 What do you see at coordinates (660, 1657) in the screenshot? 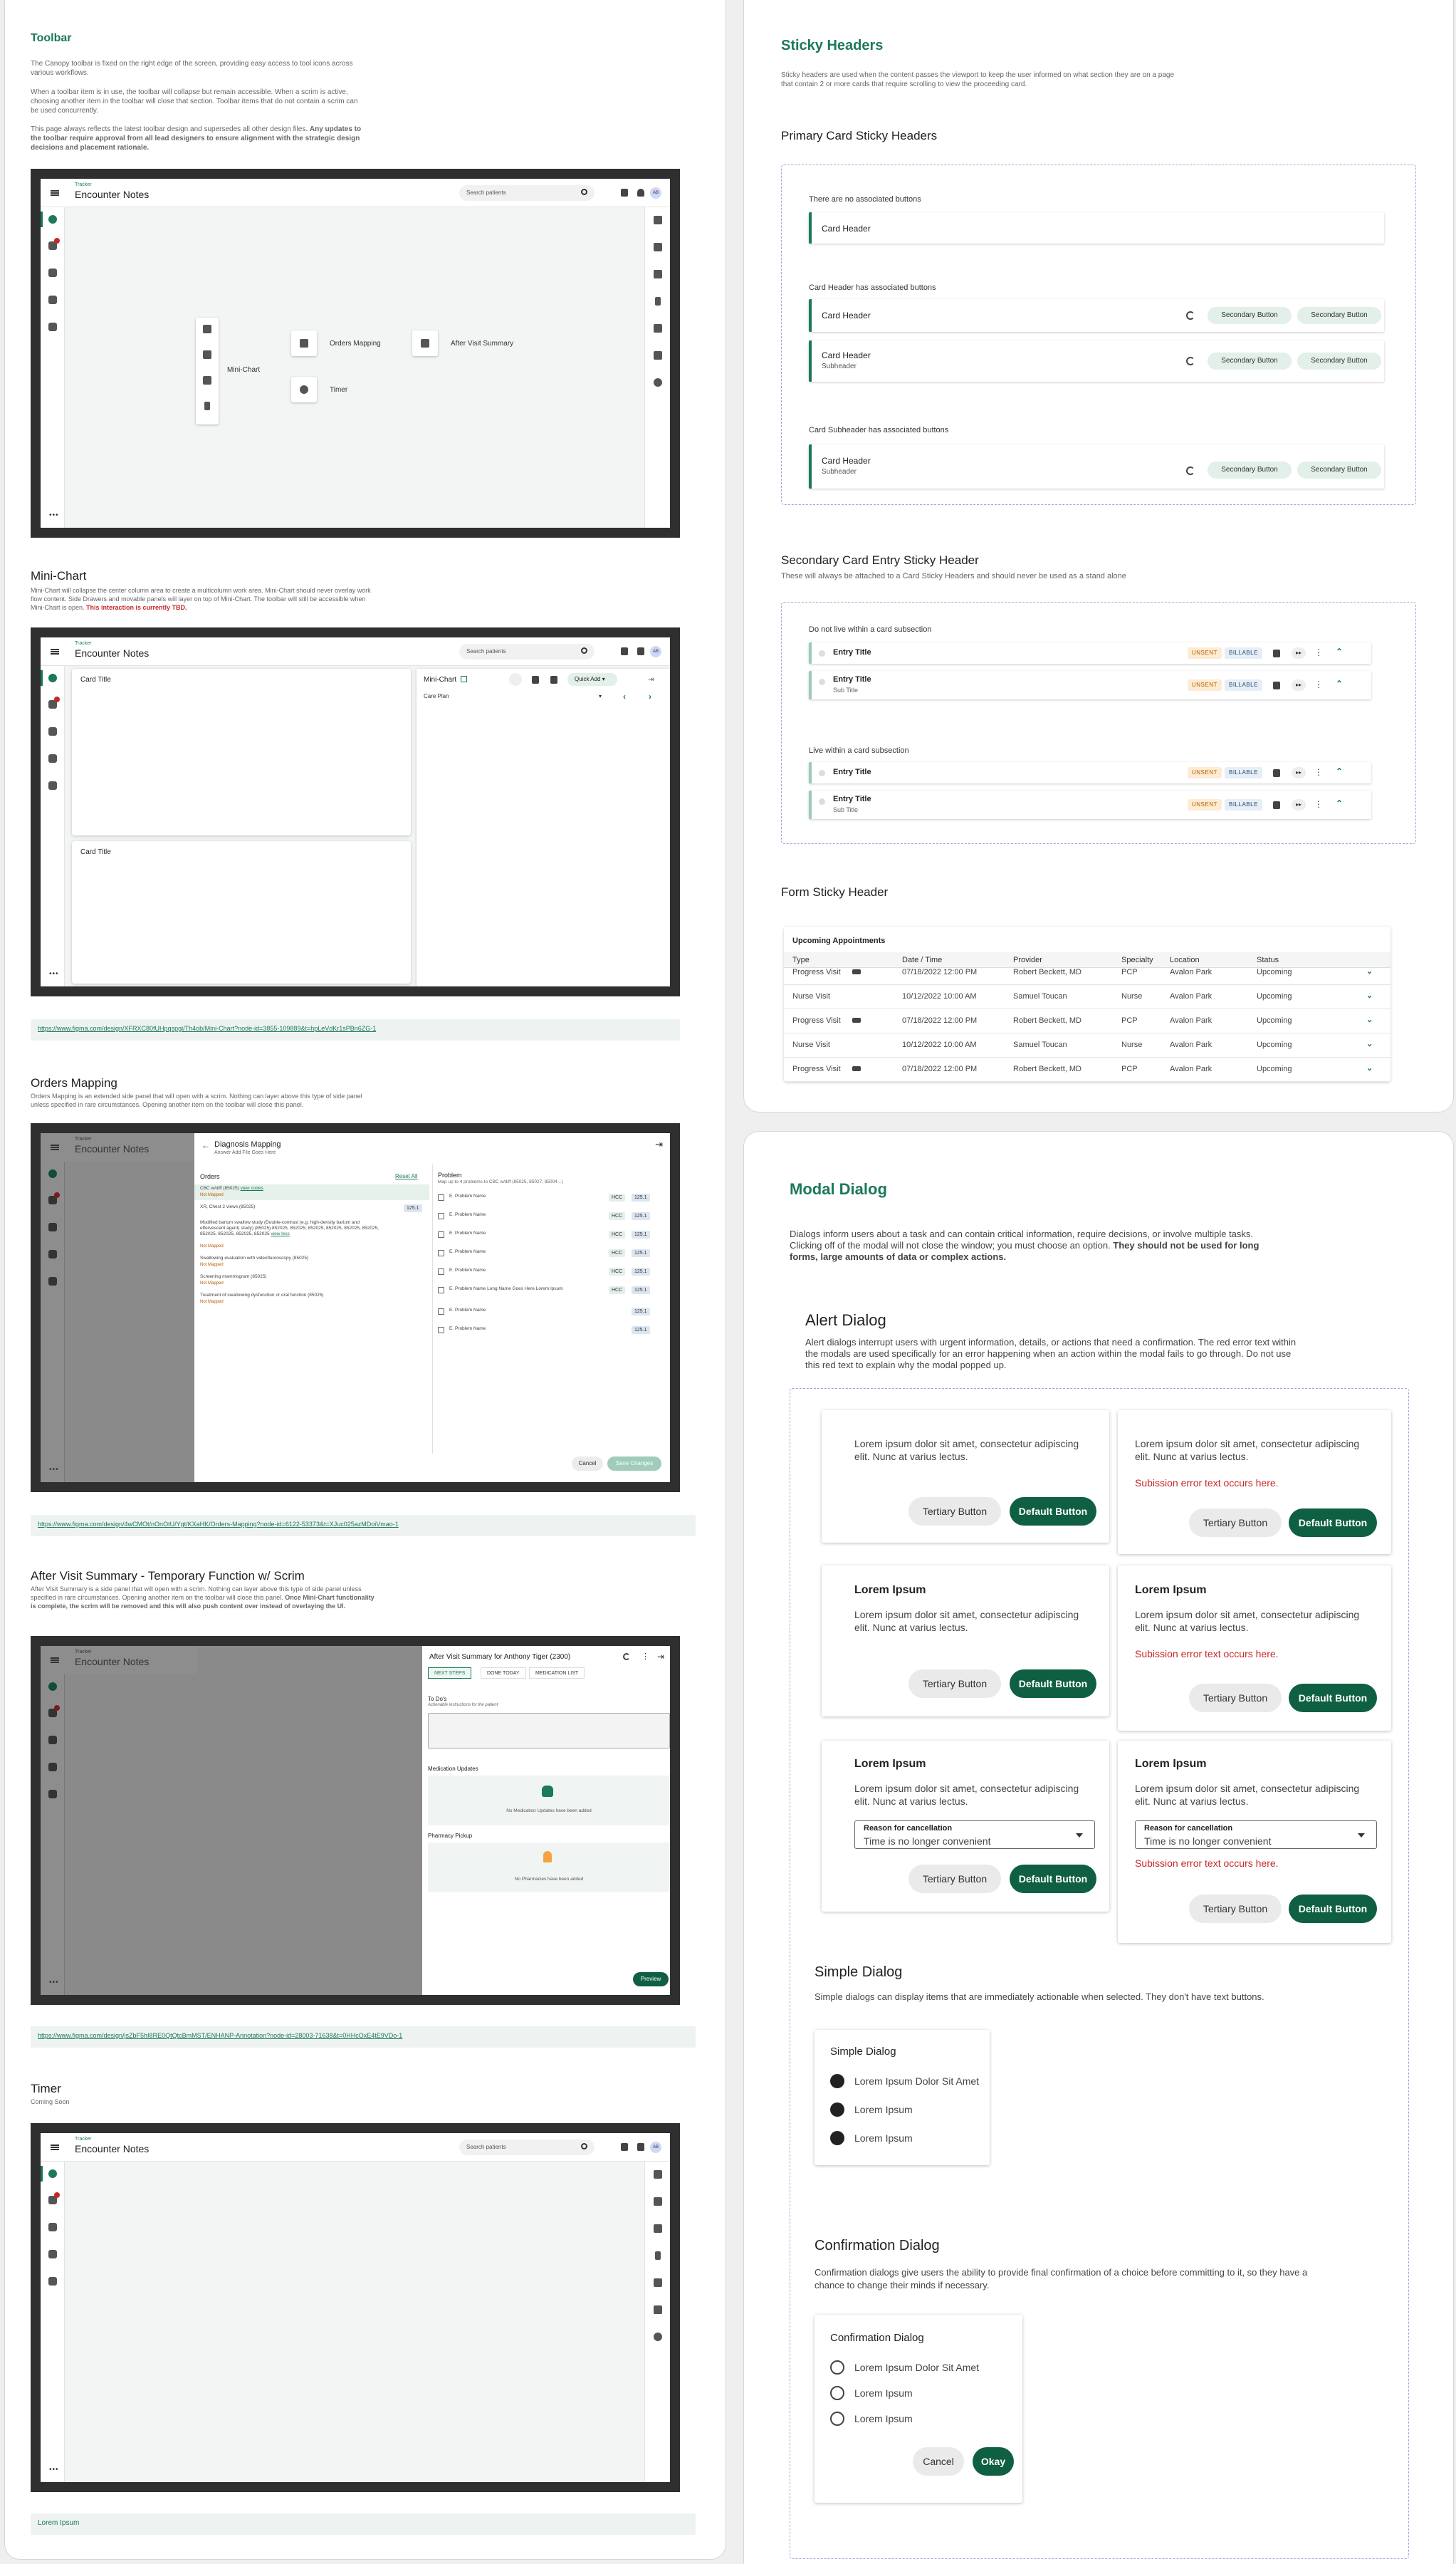
I see `collapse-icon: ⇥` at bounding box center [660, 1657].